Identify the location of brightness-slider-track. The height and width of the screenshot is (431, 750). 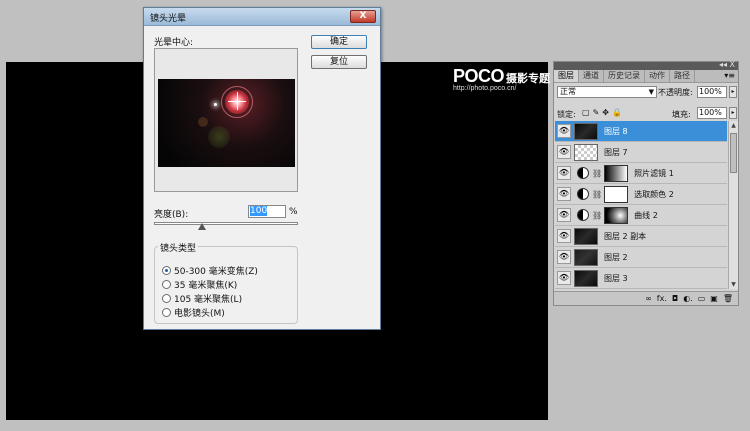
(226, 223).